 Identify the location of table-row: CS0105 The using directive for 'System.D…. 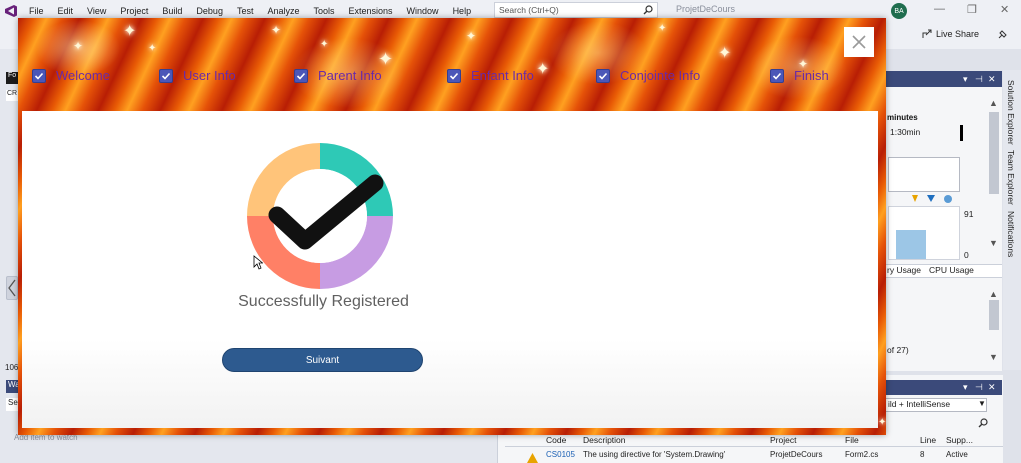
(754, 455).